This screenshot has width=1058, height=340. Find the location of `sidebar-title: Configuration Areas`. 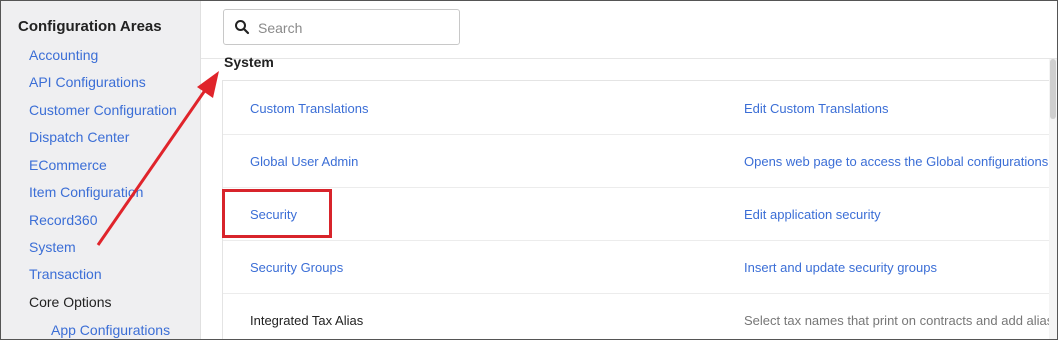

sidebar-title: Configuration Areas is located at coordinates (90, 26).